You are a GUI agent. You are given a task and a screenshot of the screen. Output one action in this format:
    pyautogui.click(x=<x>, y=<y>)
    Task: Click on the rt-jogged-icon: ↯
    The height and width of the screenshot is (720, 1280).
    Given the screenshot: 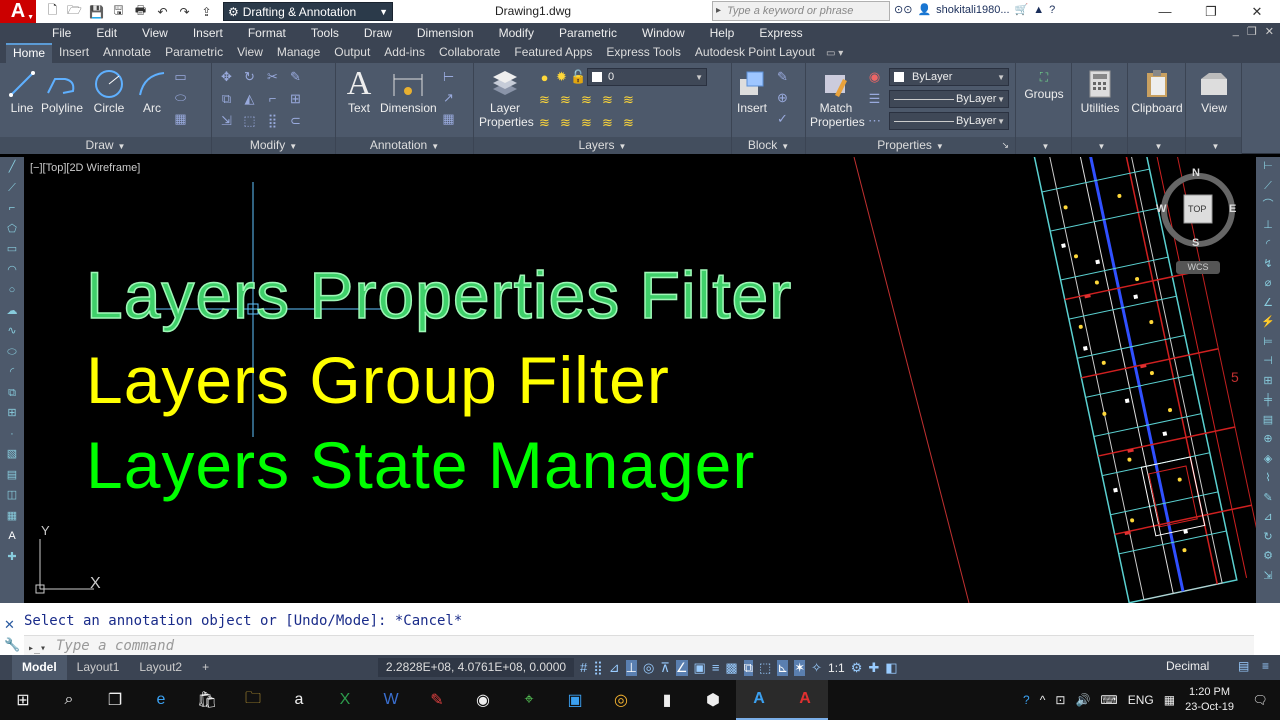 What is the action you would take?
    pyautogui.click(x=1268, y=265)
    